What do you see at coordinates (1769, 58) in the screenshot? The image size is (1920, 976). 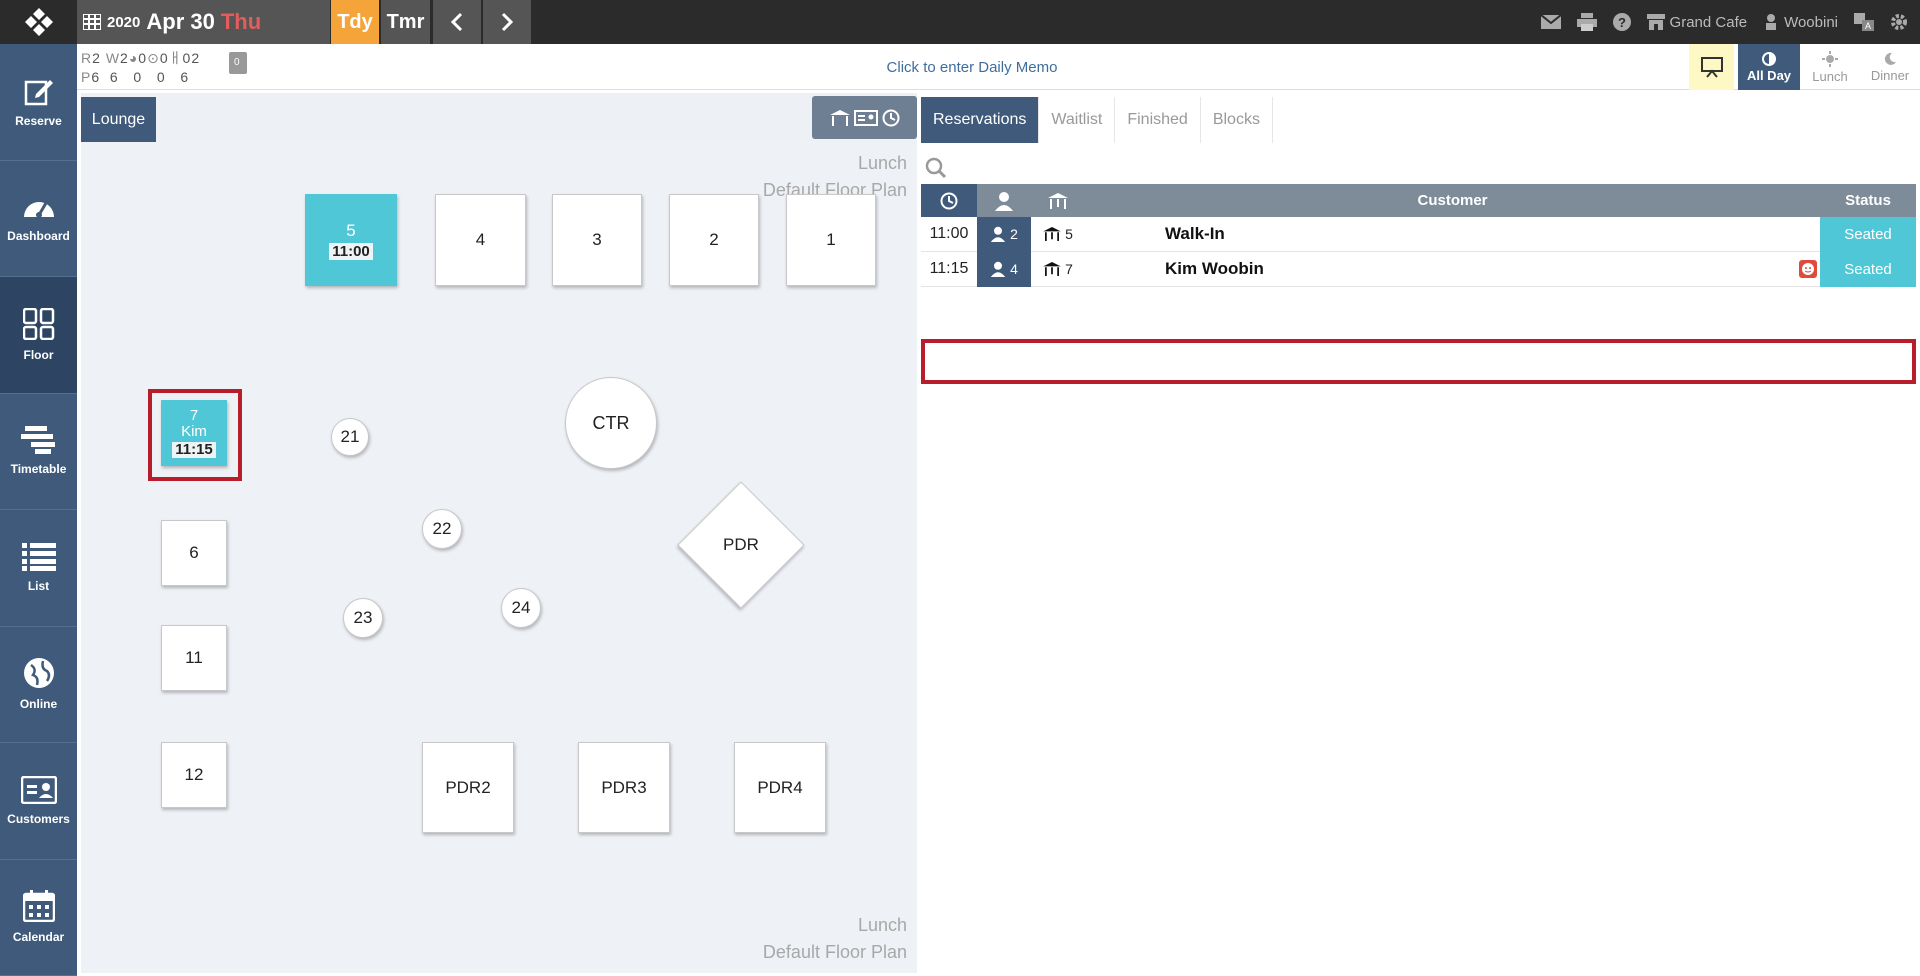 I see `half-circle-icon` at bounding box center [1769, 58].